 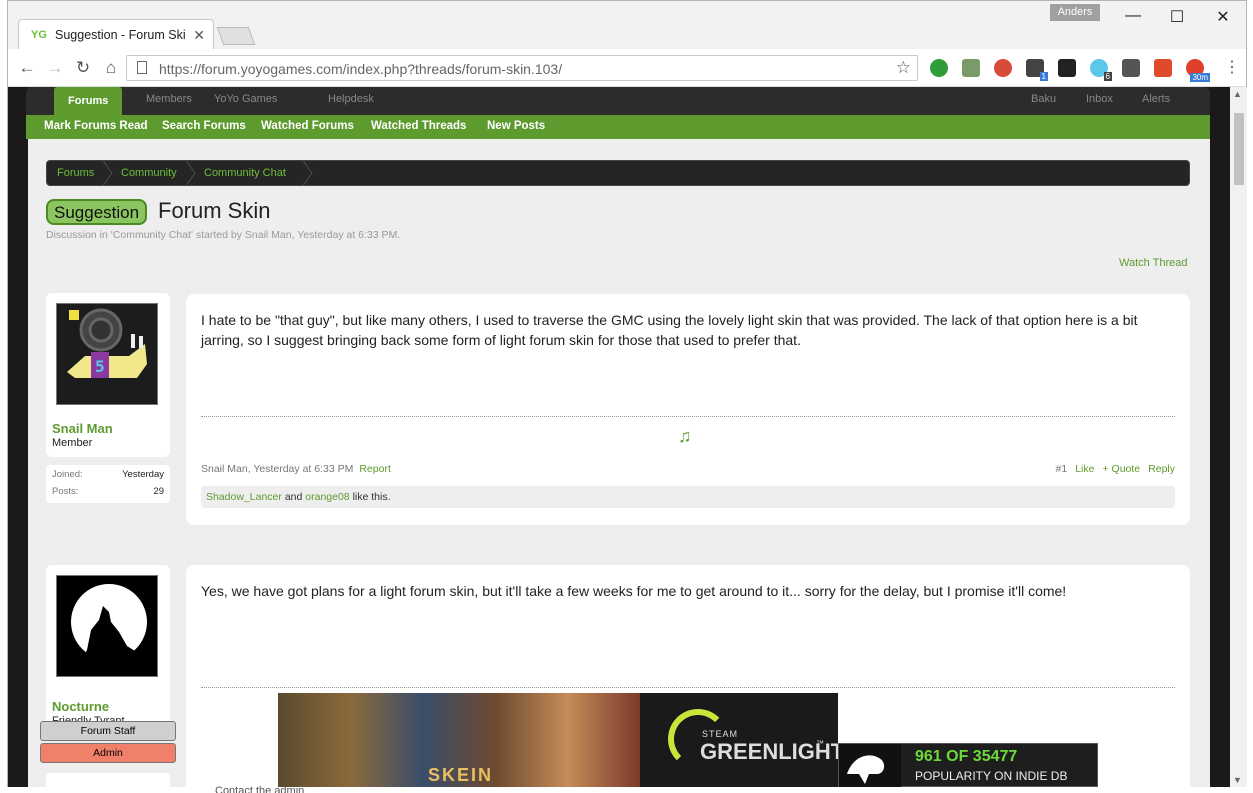 What do you see at coordinates (214, 210) in the screenshot?
I see `thread-title: Forum Skin` at bounding box center [214, 210].